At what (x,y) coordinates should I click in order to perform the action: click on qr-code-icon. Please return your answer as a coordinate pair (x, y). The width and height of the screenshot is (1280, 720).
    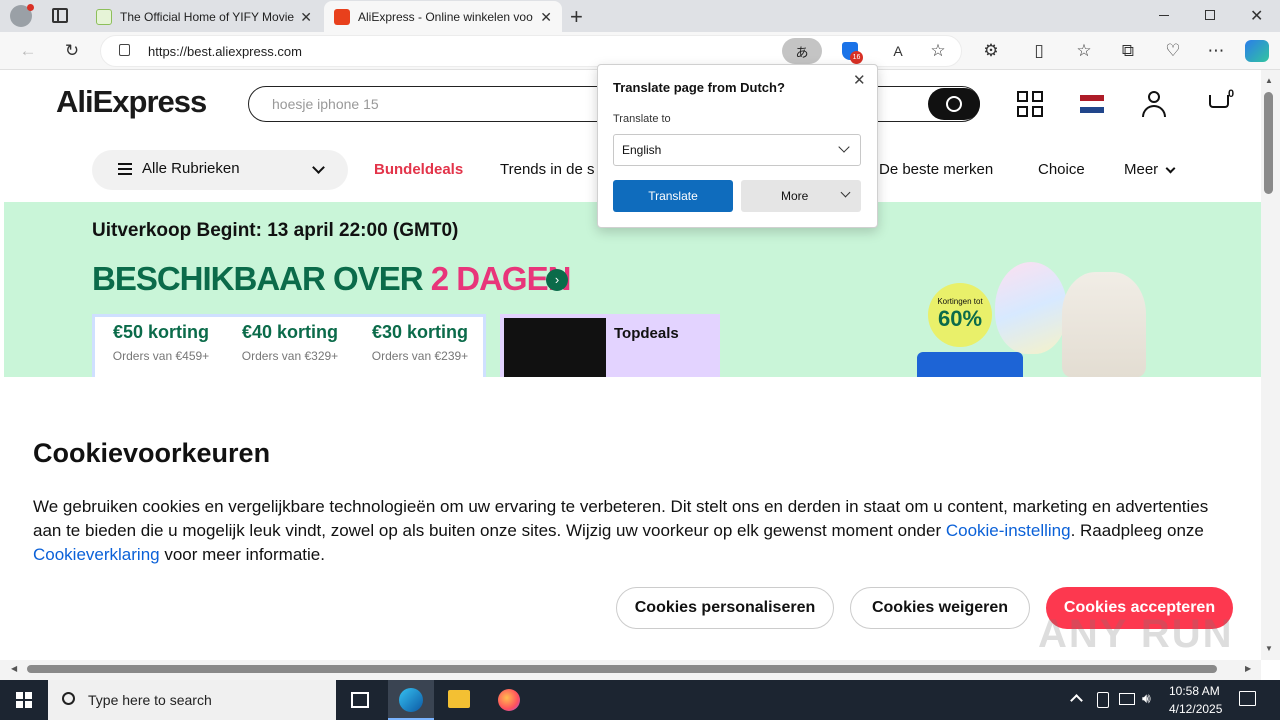
    Looking at the image, I should click on (1030, 104).